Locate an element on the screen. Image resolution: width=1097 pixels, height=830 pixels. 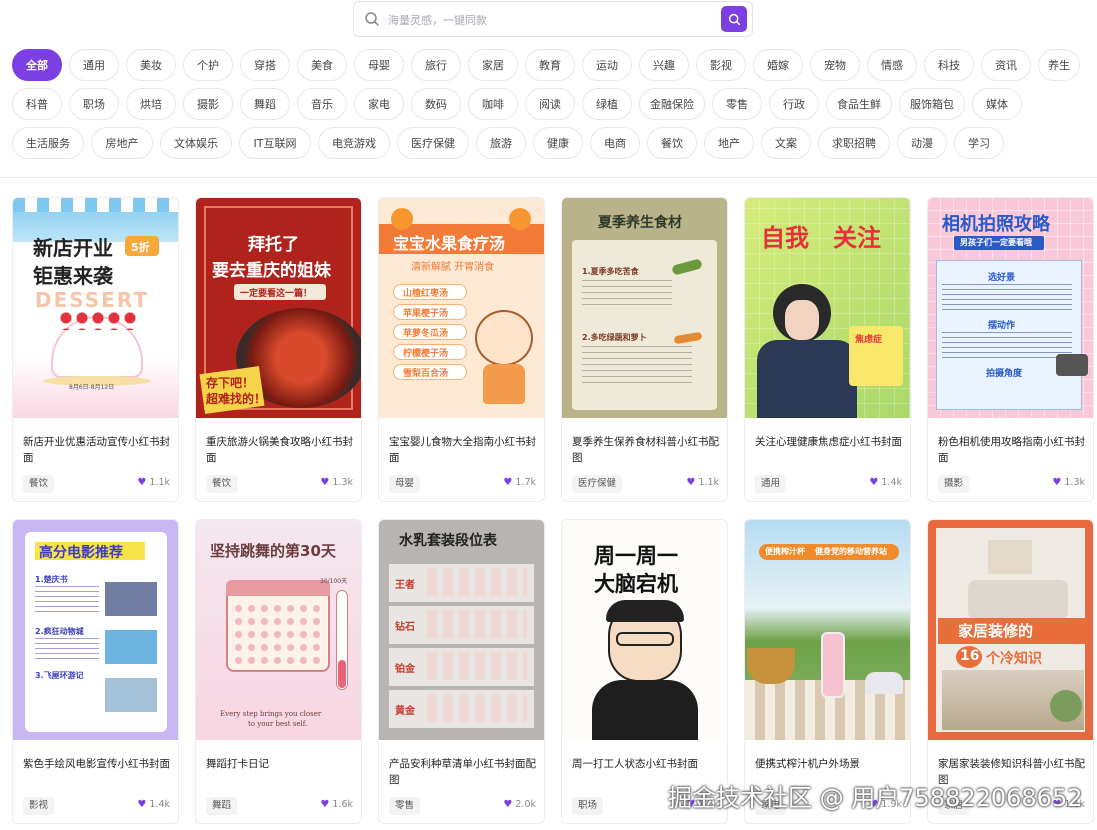
tag-0-14: 宠物 is located at coordinates (835, 65).